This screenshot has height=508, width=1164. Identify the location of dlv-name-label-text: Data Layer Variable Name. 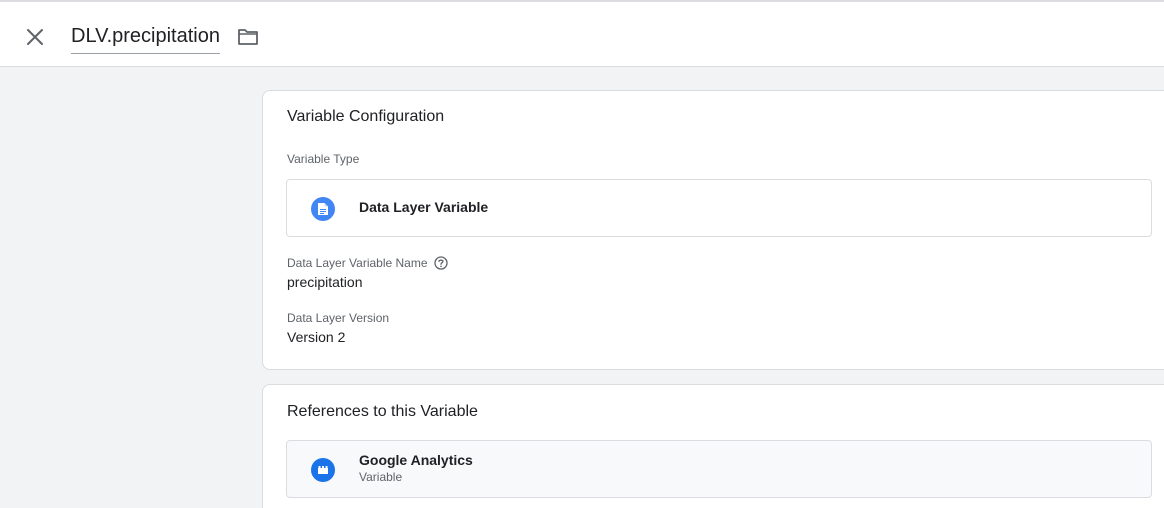
(357, 263).